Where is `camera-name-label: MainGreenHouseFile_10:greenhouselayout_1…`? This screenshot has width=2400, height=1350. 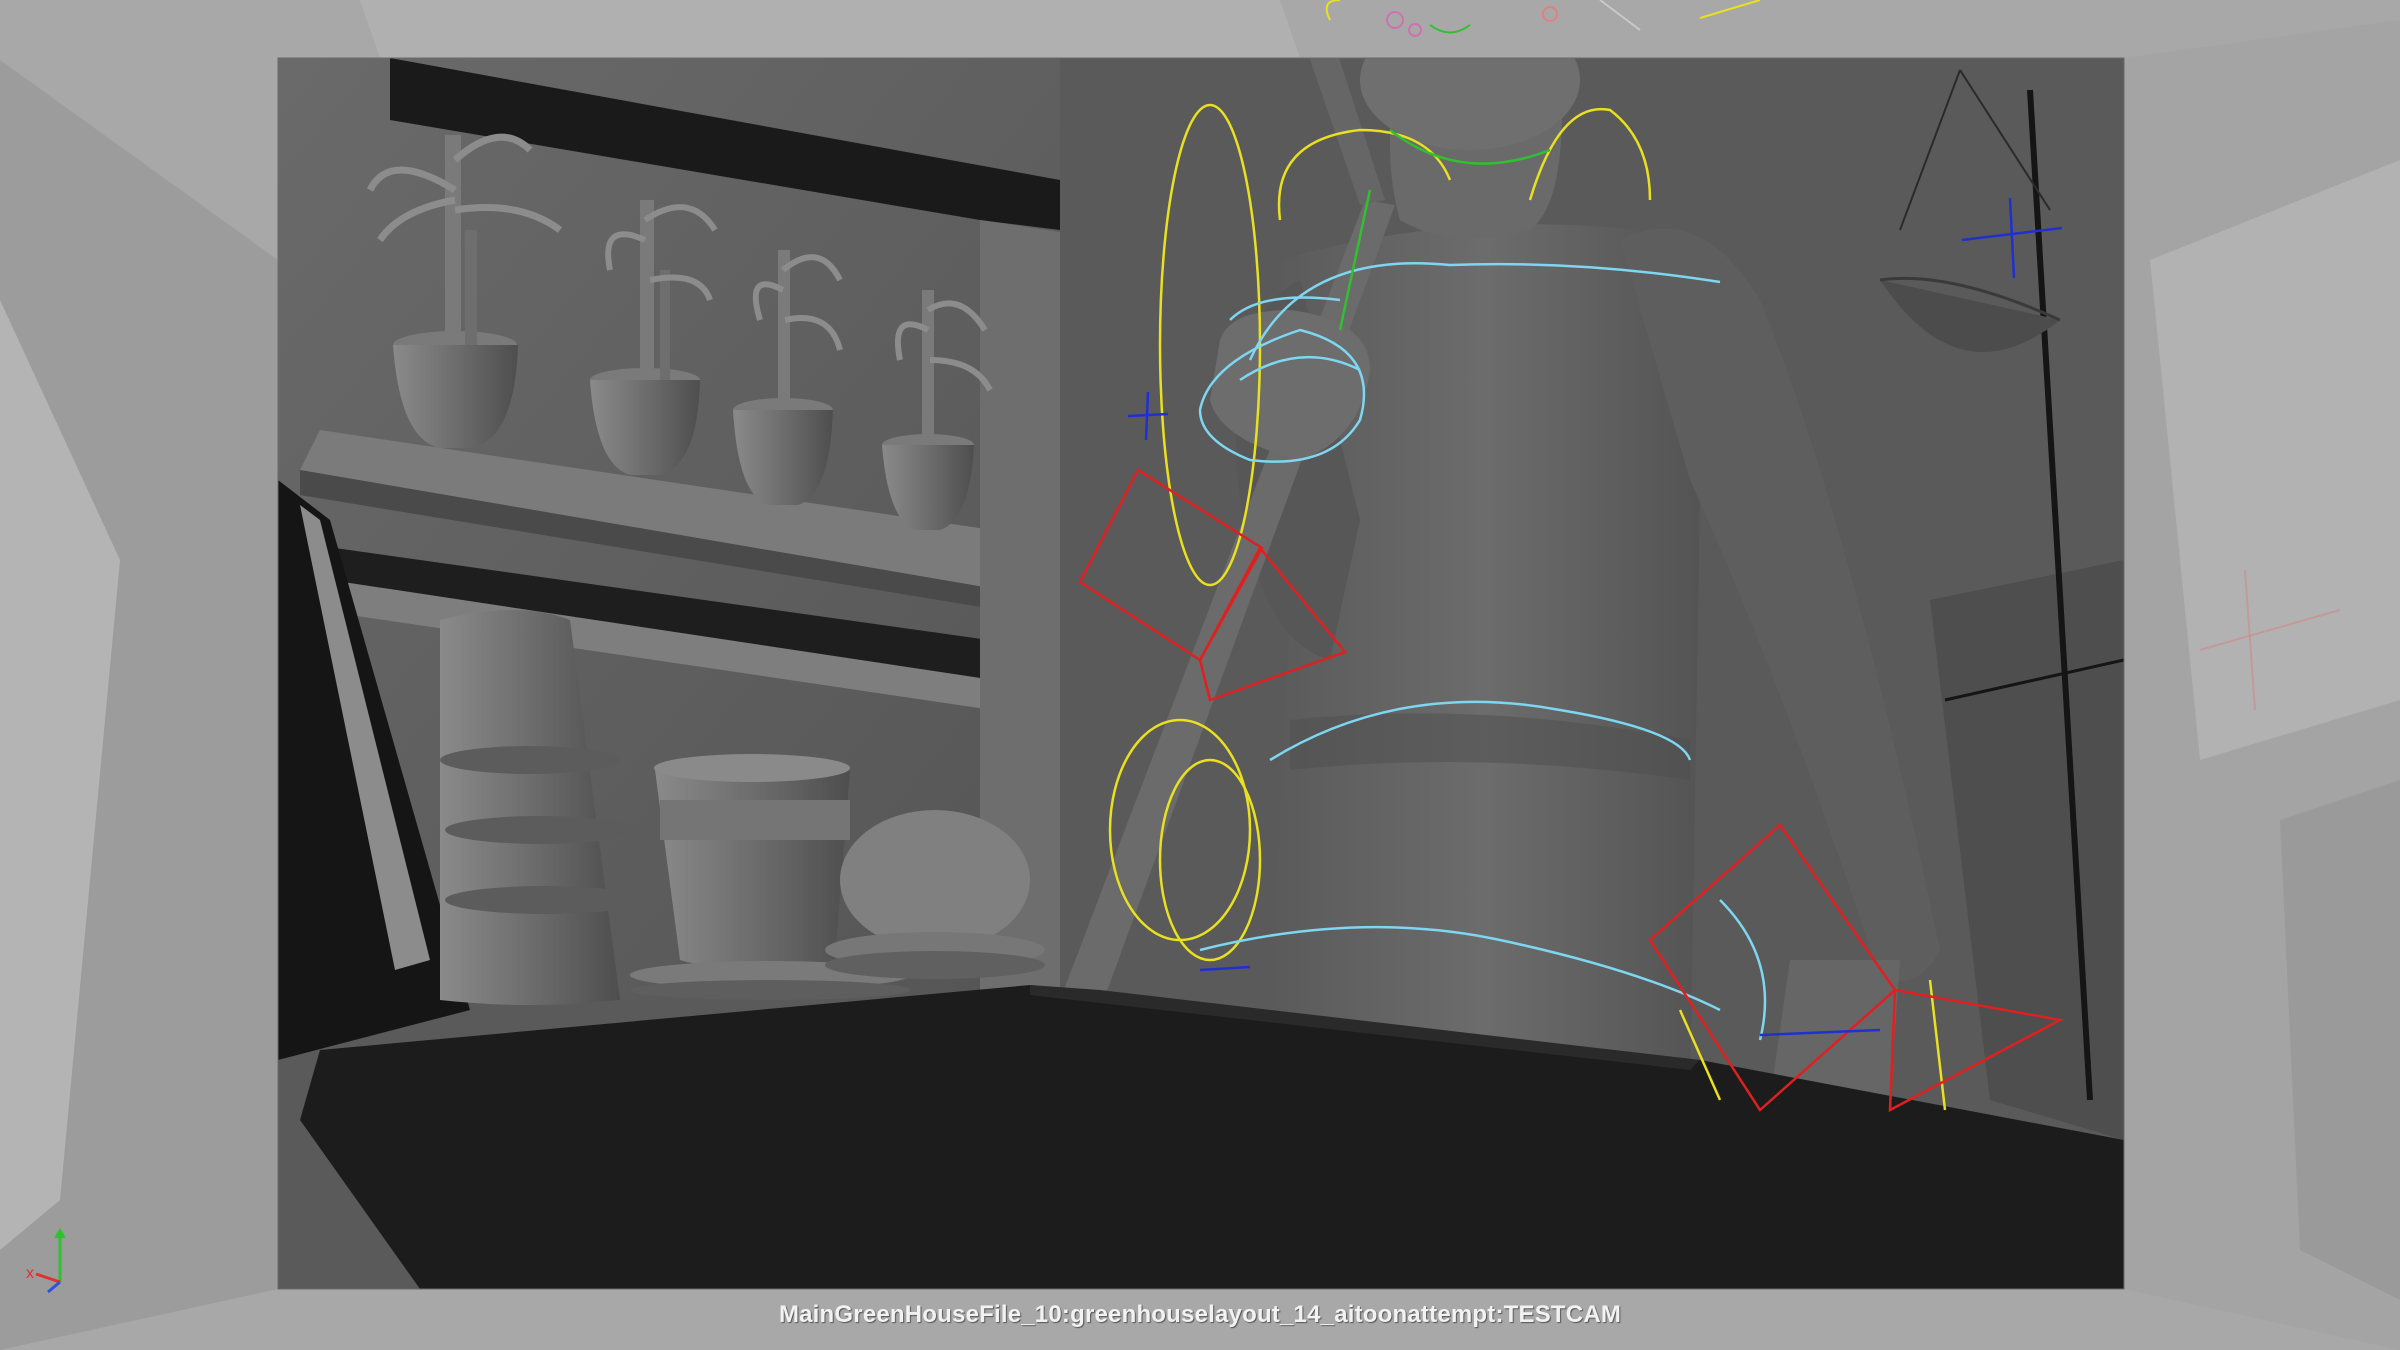
camera-name-label: MainGreenHouseFile_10:greenhouselayout_1… is located at coordinates (1200, 1314).